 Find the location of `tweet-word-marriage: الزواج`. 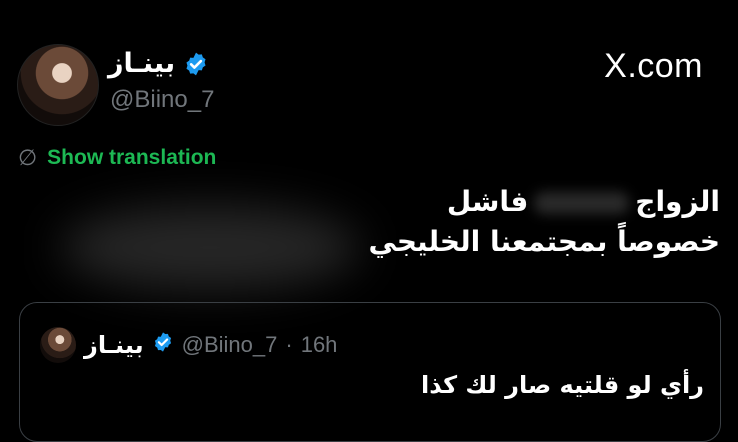

tweet-word-marriage: الزواج is located at coordinates (677, 201).